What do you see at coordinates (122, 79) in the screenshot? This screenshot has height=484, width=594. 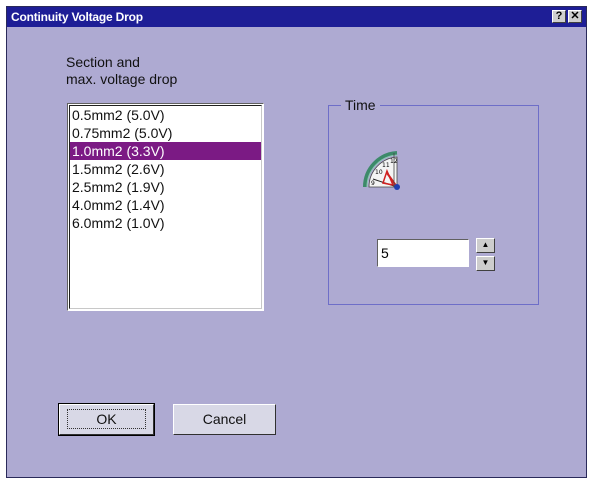 I see `section-label-line2: max. voltage drop` at bounding box center [122, 79].